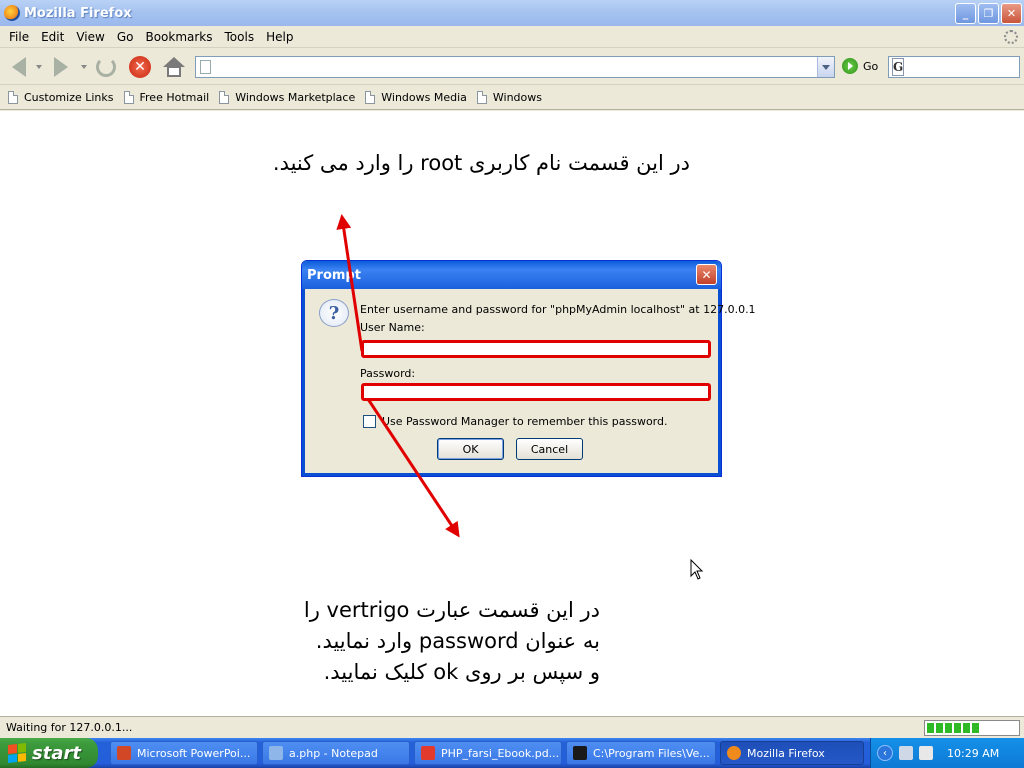 This screenshot has height=768, width=1024. Describe the element at coordinates (973, 753) in the screenshot. I see `clock: 10:29 AM` at that location.